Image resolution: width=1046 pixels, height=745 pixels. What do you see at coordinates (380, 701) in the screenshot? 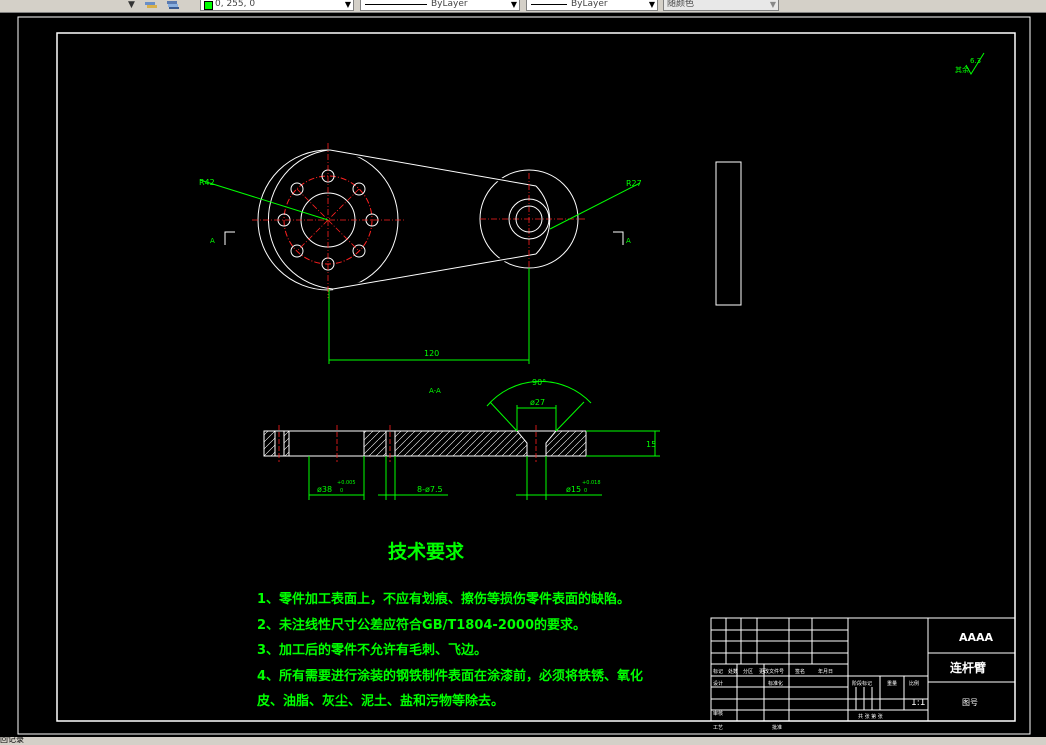
I see `tech-req-4b: 皮、油脂、灰尘、泥土、盐和污物等除去。` at bounding box center [380, 701].